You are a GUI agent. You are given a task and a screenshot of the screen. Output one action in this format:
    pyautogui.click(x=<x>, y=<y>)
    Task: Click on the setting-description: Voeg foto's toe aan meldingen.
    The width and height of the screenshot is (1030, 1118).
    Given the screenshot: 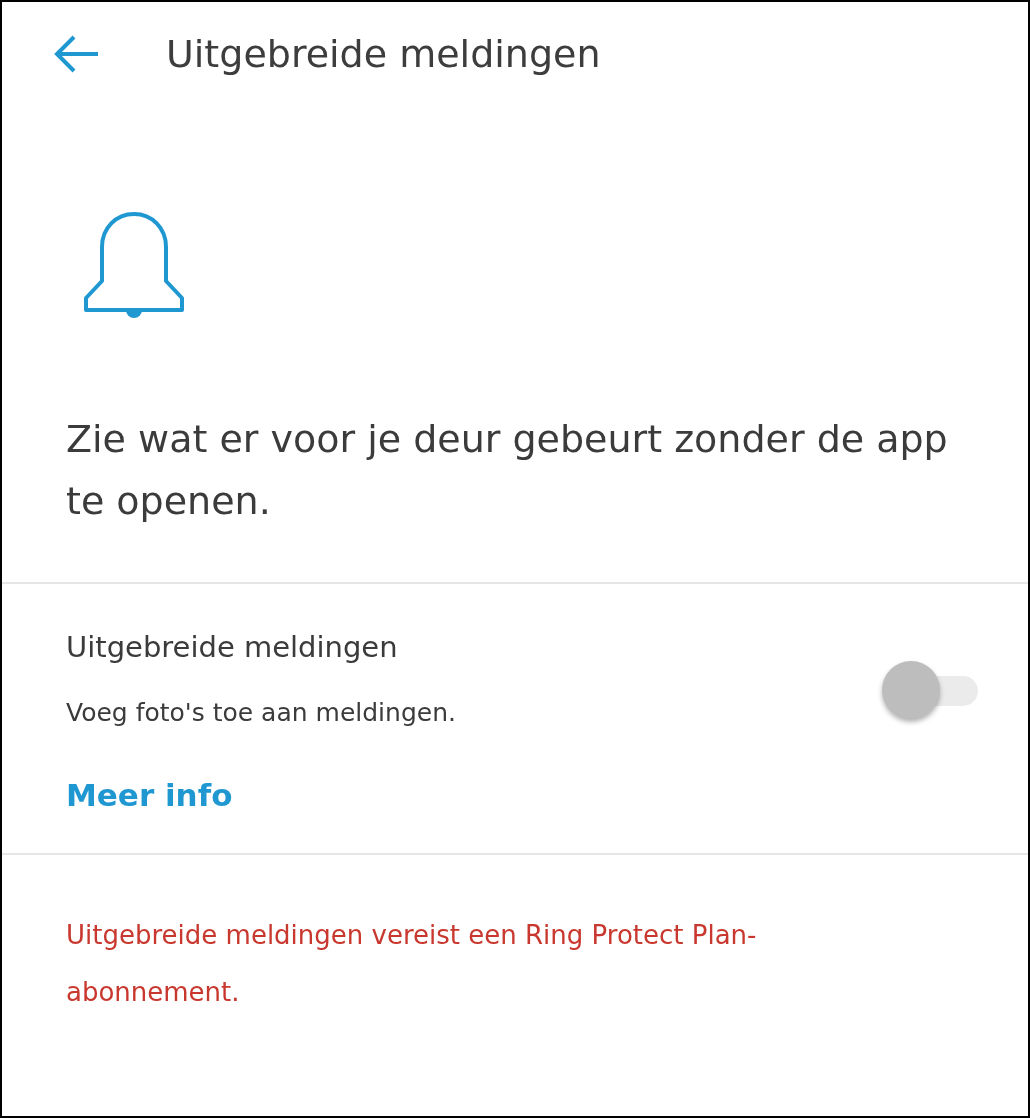 What is the action you would take?
    pyautogui.click(x=261, y=712)
    